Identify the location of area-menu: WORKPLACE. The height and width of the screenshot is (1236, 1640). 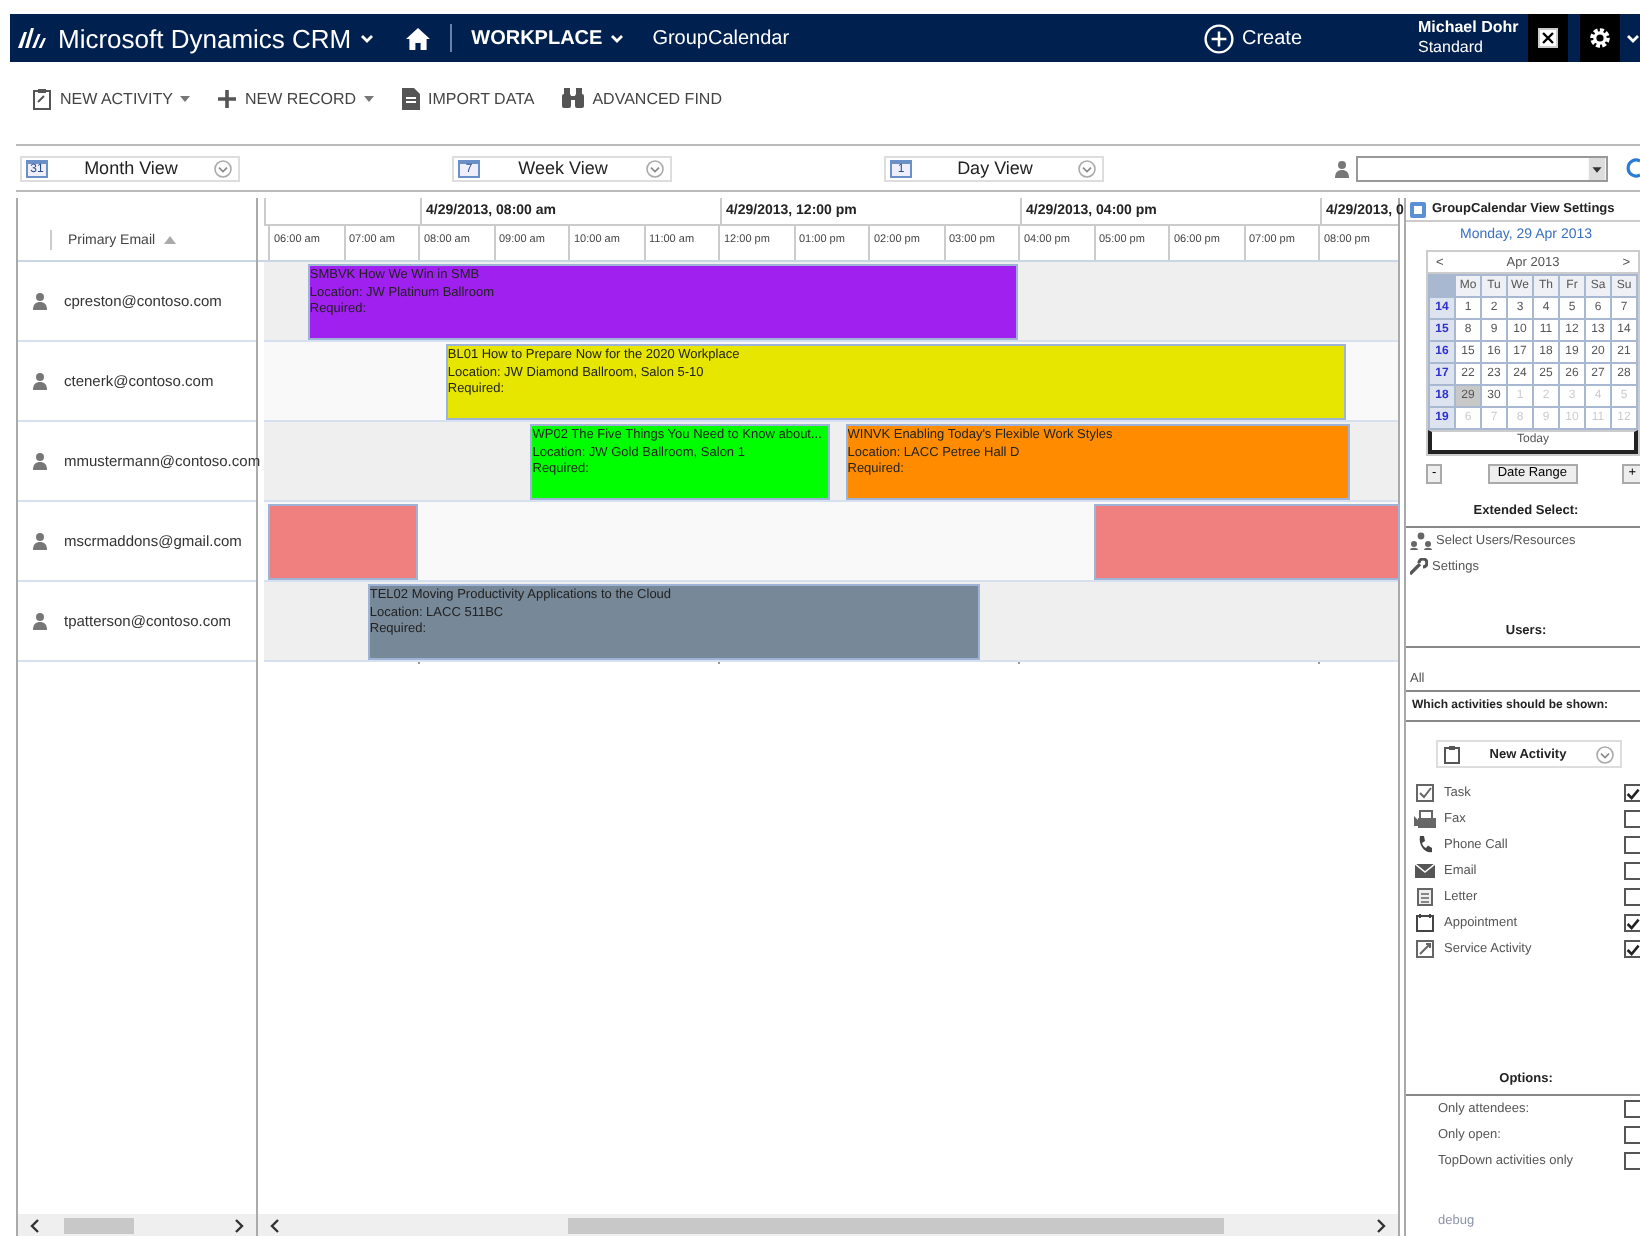
(537, 38).